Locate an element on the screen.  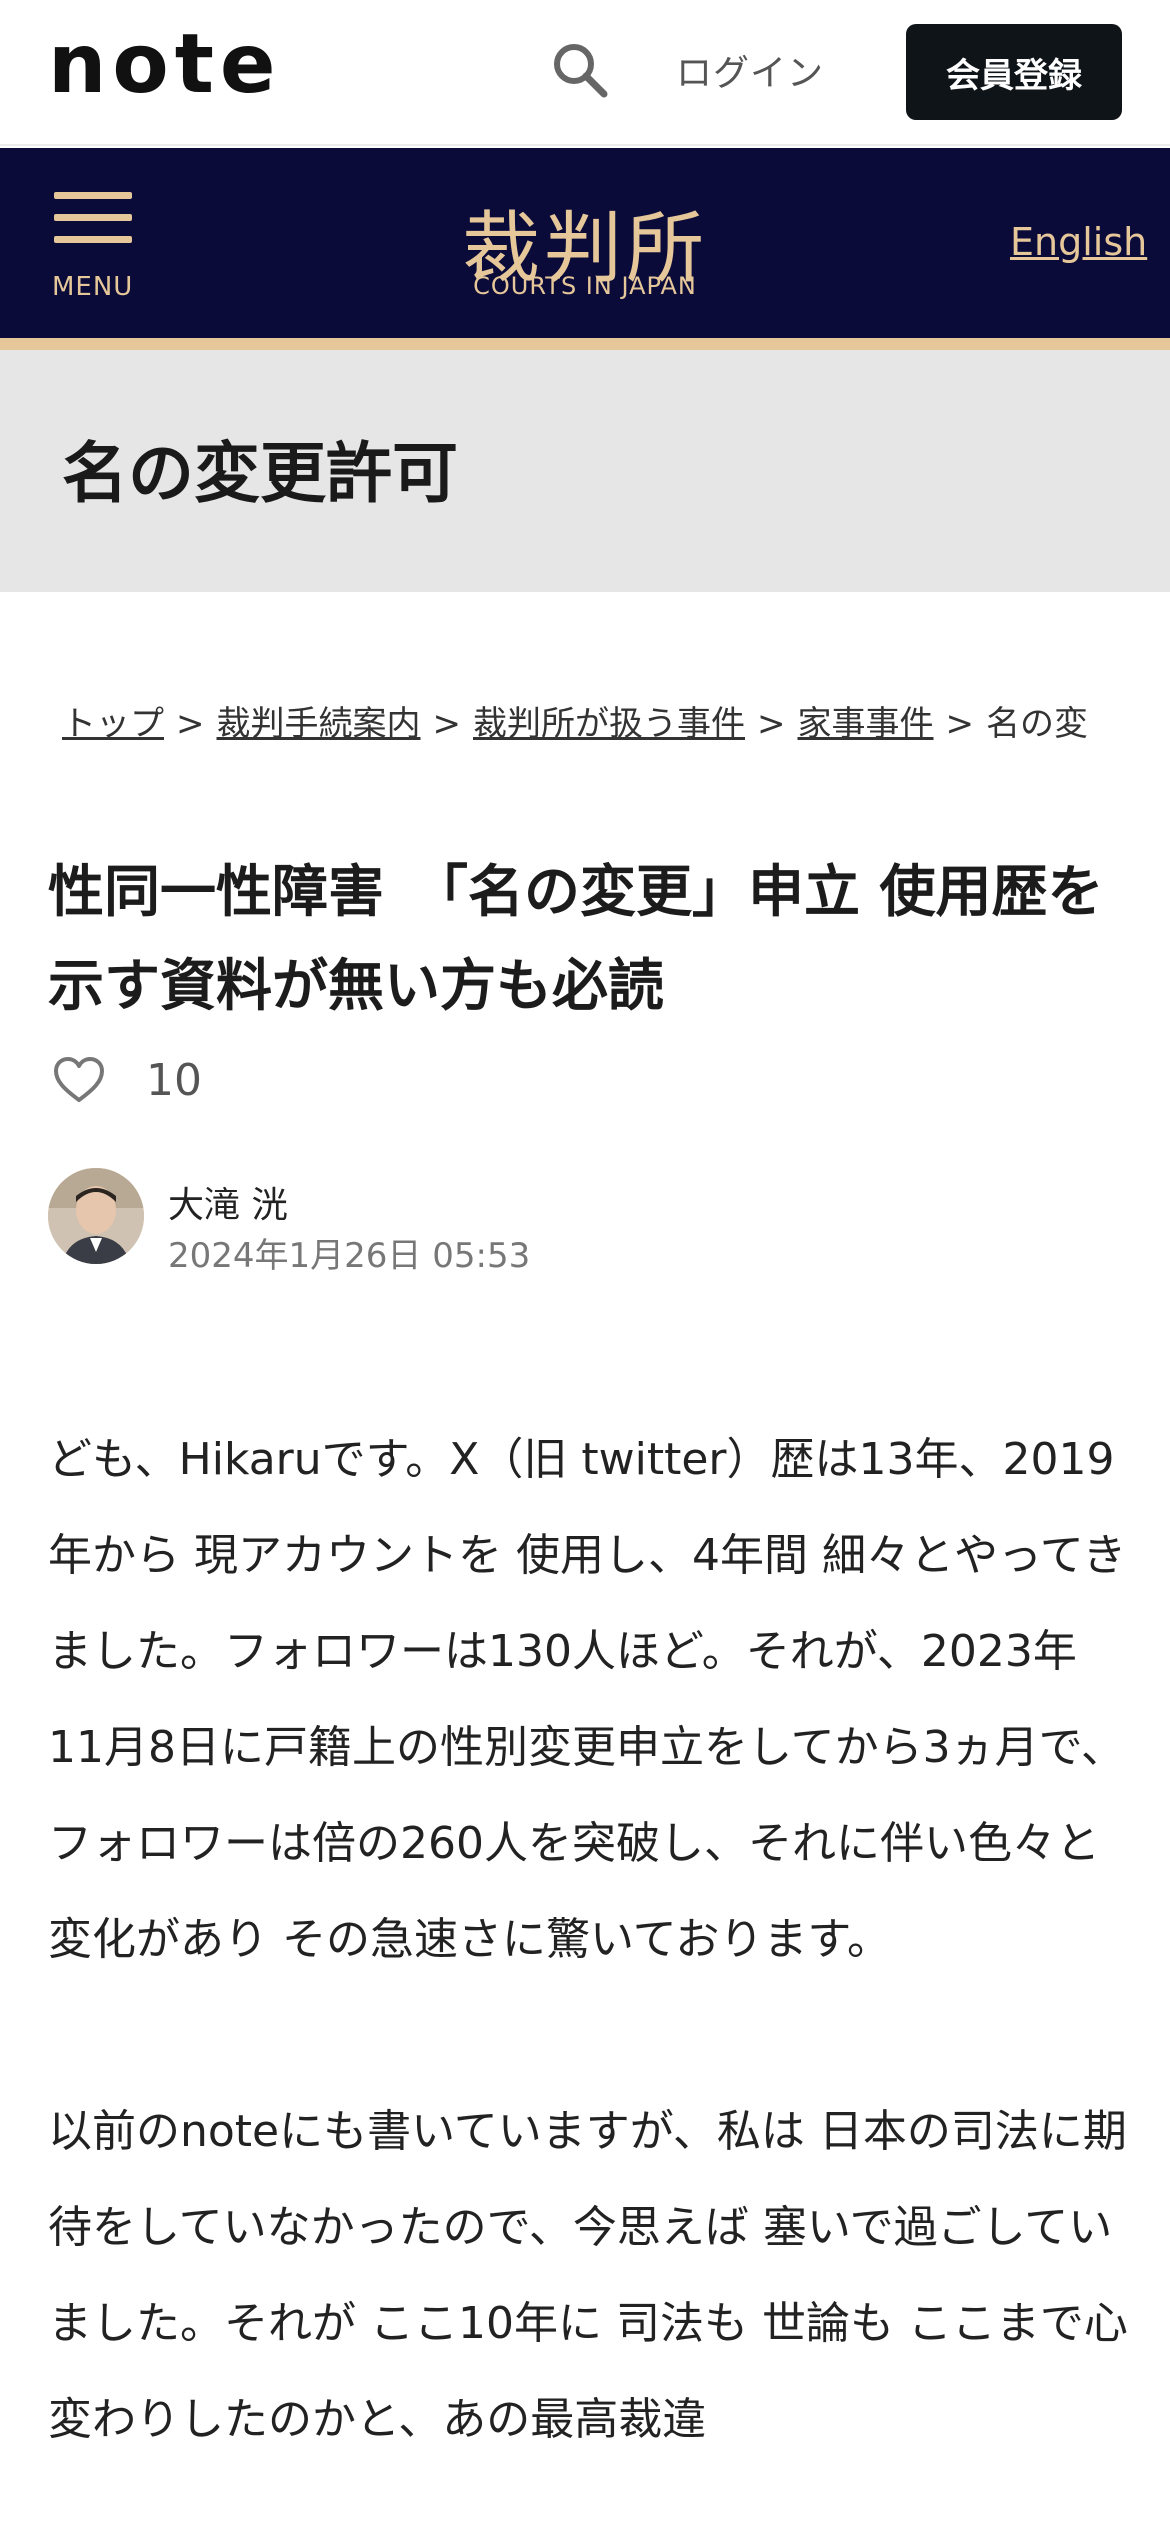
breadcrumb: トップ > 裁判手続案内 > 裁判所が扱う事件 > 家事事件 > 名の変 is located at coordinates (575, 720).